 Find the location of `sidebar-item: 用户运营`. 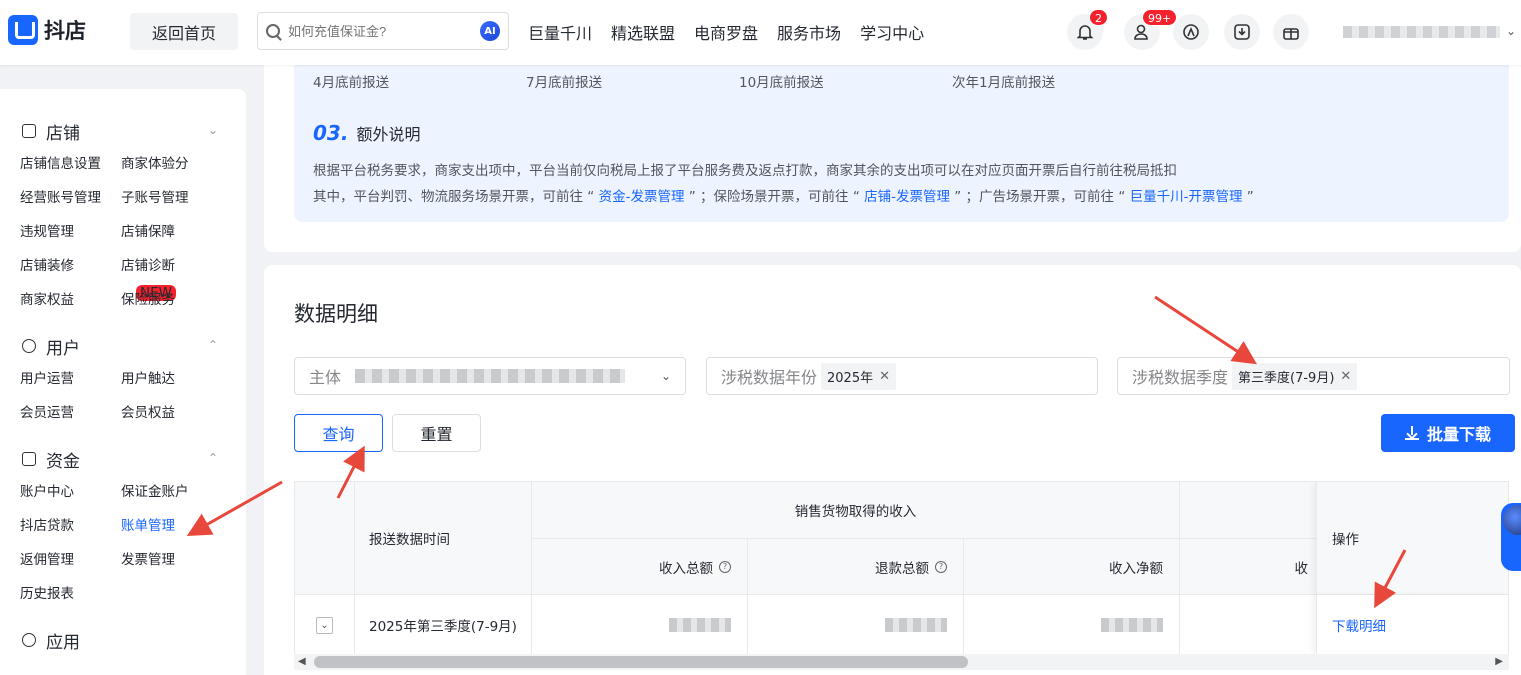

sidebar-item: 用户运营 is located at coordinates (70, 379).